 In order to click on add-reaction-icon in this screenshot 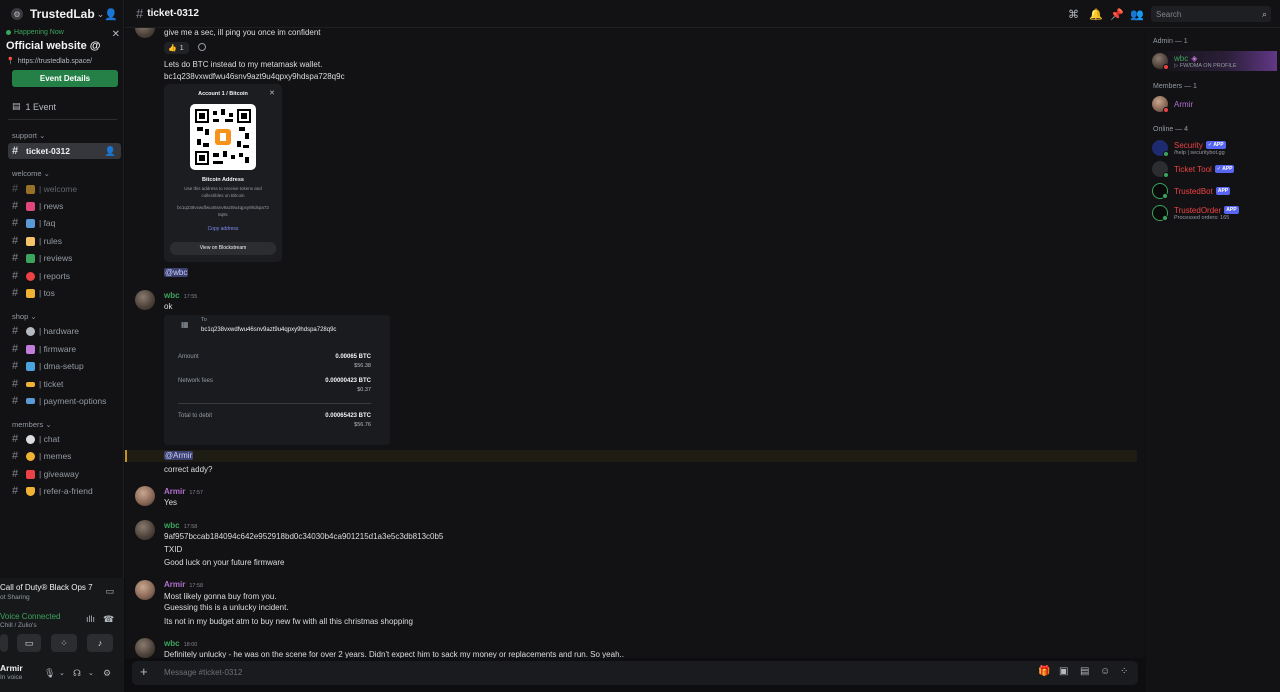, I will do `click(202, 47)`.